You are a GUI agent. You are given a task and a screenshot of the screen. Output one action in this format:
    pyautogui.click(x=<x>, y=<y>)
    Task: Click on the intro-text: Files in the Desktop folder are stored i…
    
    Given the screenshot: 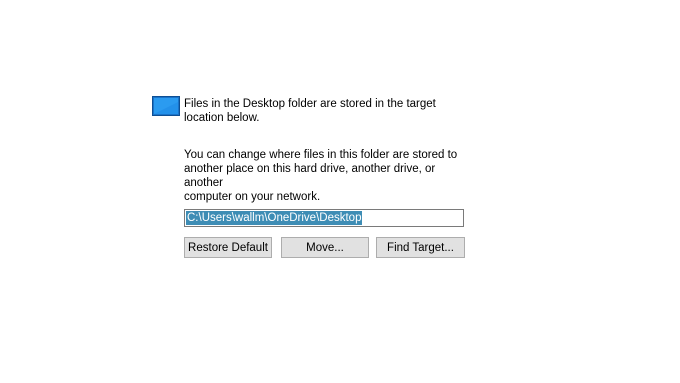 What is the action you would take?
    pyautogui.click(x=310, y=111)
    